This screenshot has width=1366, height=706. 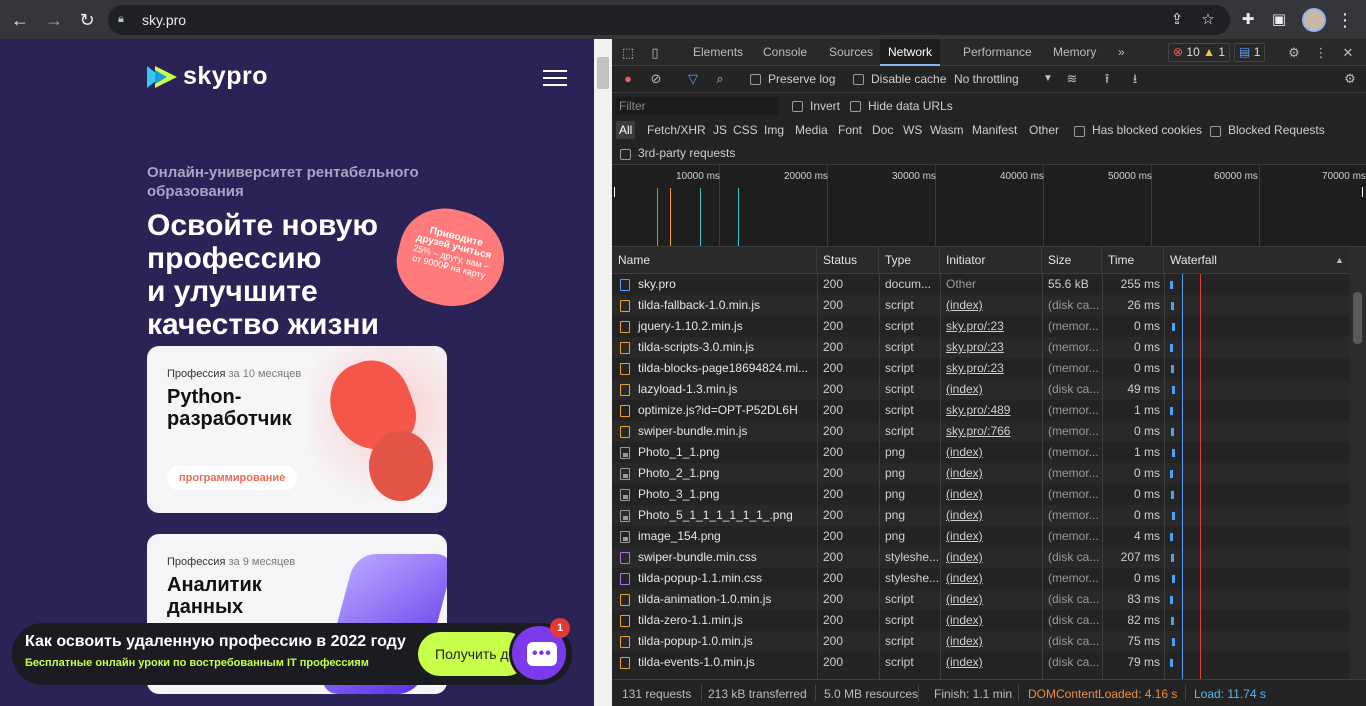 I want to click on table-row: Photo_1_1.png 200 png (index) (memor... 1 ms, so click(x=980, y=452).